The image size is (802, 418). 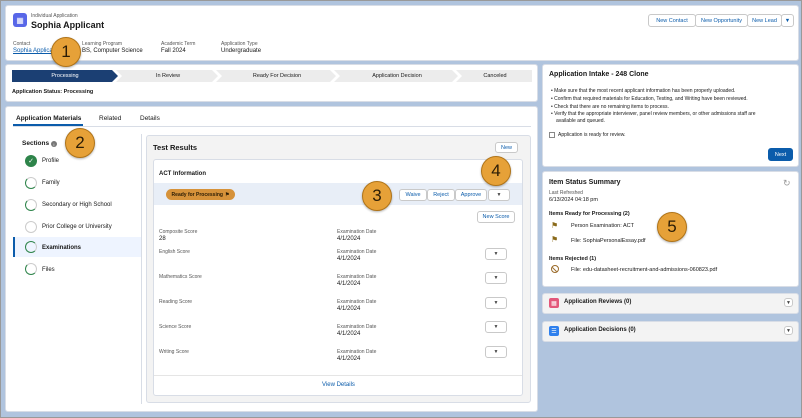 What do you see at coordinates (338, 385) in the screenshot?
I see `view-details-link: View Details` at bounding box center [338, 385].